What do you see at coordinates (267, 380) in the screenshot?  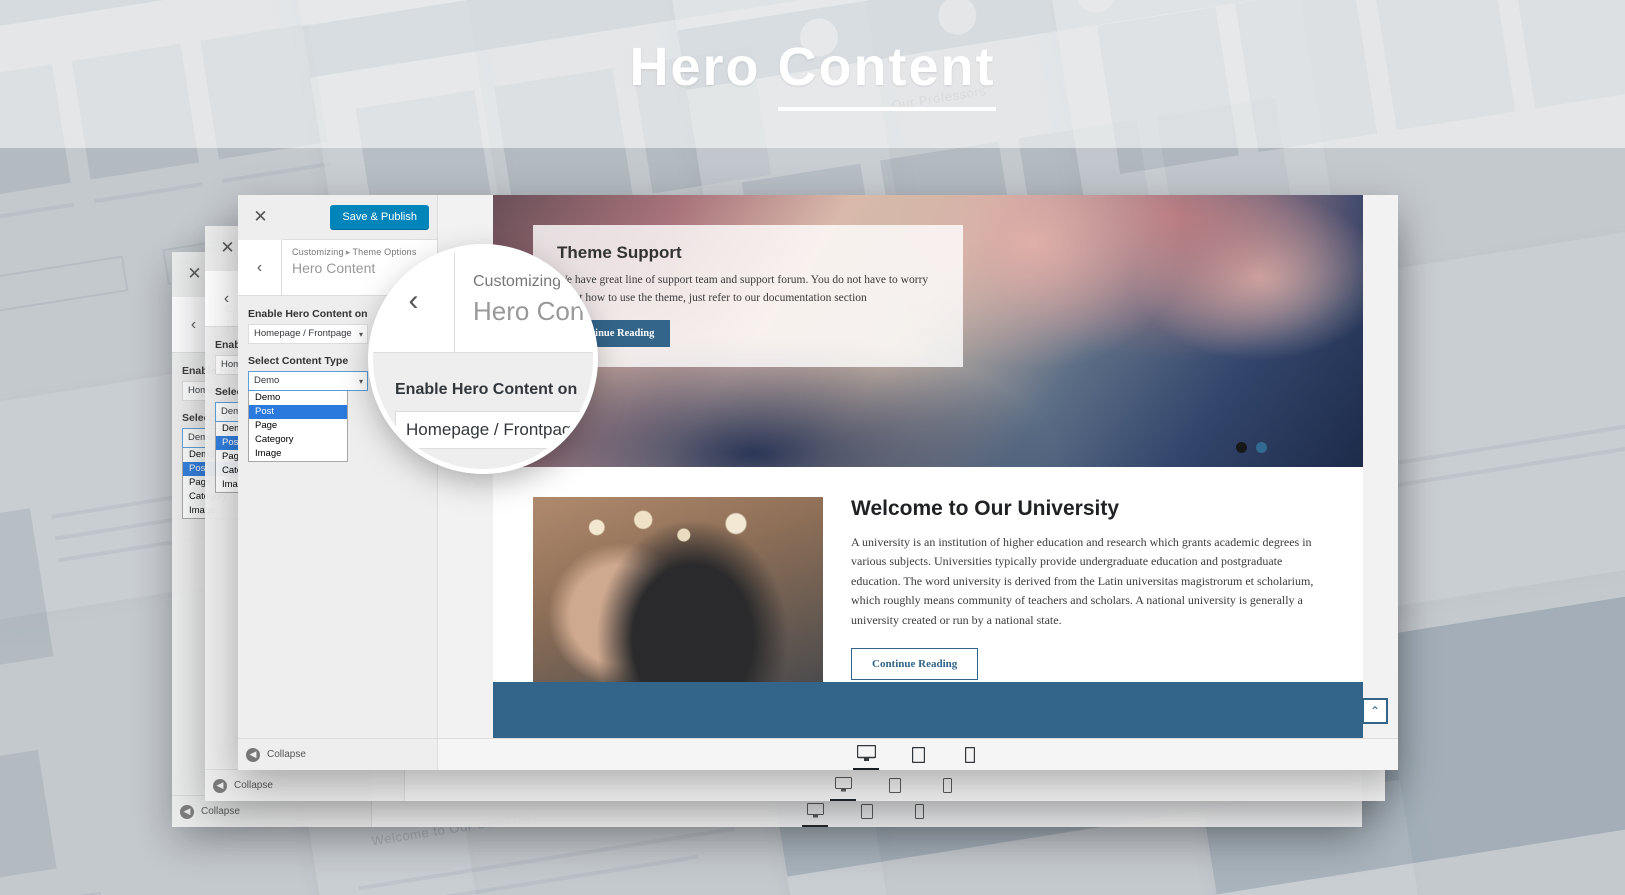 I see `content-type-value: Demo` at bounding box center [267, 380].